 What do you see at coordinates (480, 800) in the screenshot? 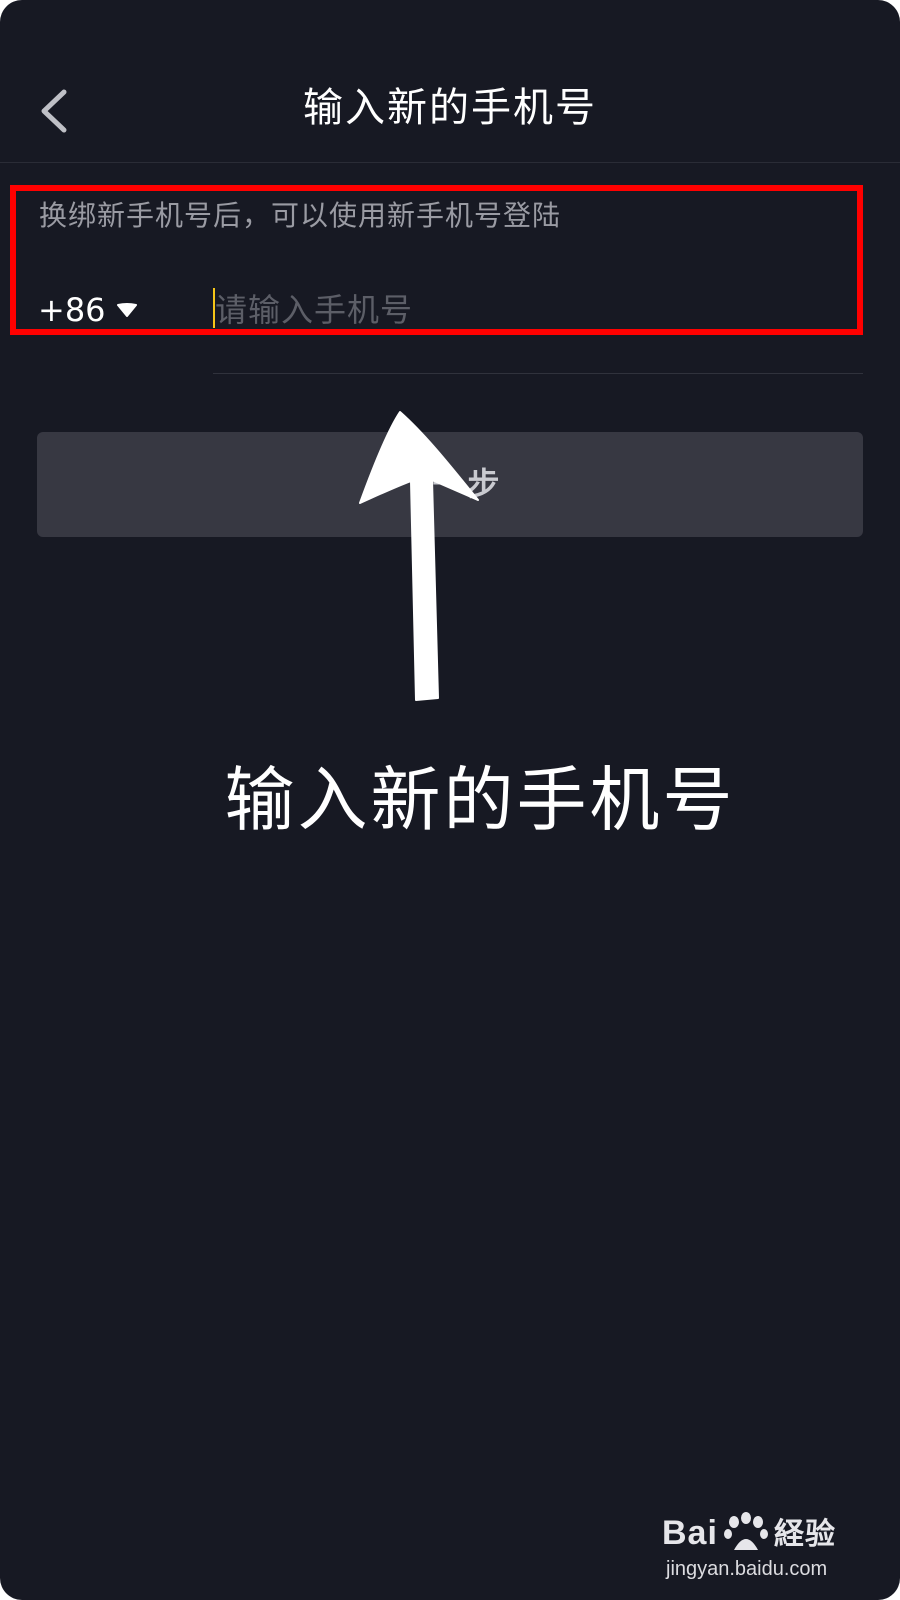
I see `annotation-caption: 输入新的手机号` at bounding box center [480, 800].